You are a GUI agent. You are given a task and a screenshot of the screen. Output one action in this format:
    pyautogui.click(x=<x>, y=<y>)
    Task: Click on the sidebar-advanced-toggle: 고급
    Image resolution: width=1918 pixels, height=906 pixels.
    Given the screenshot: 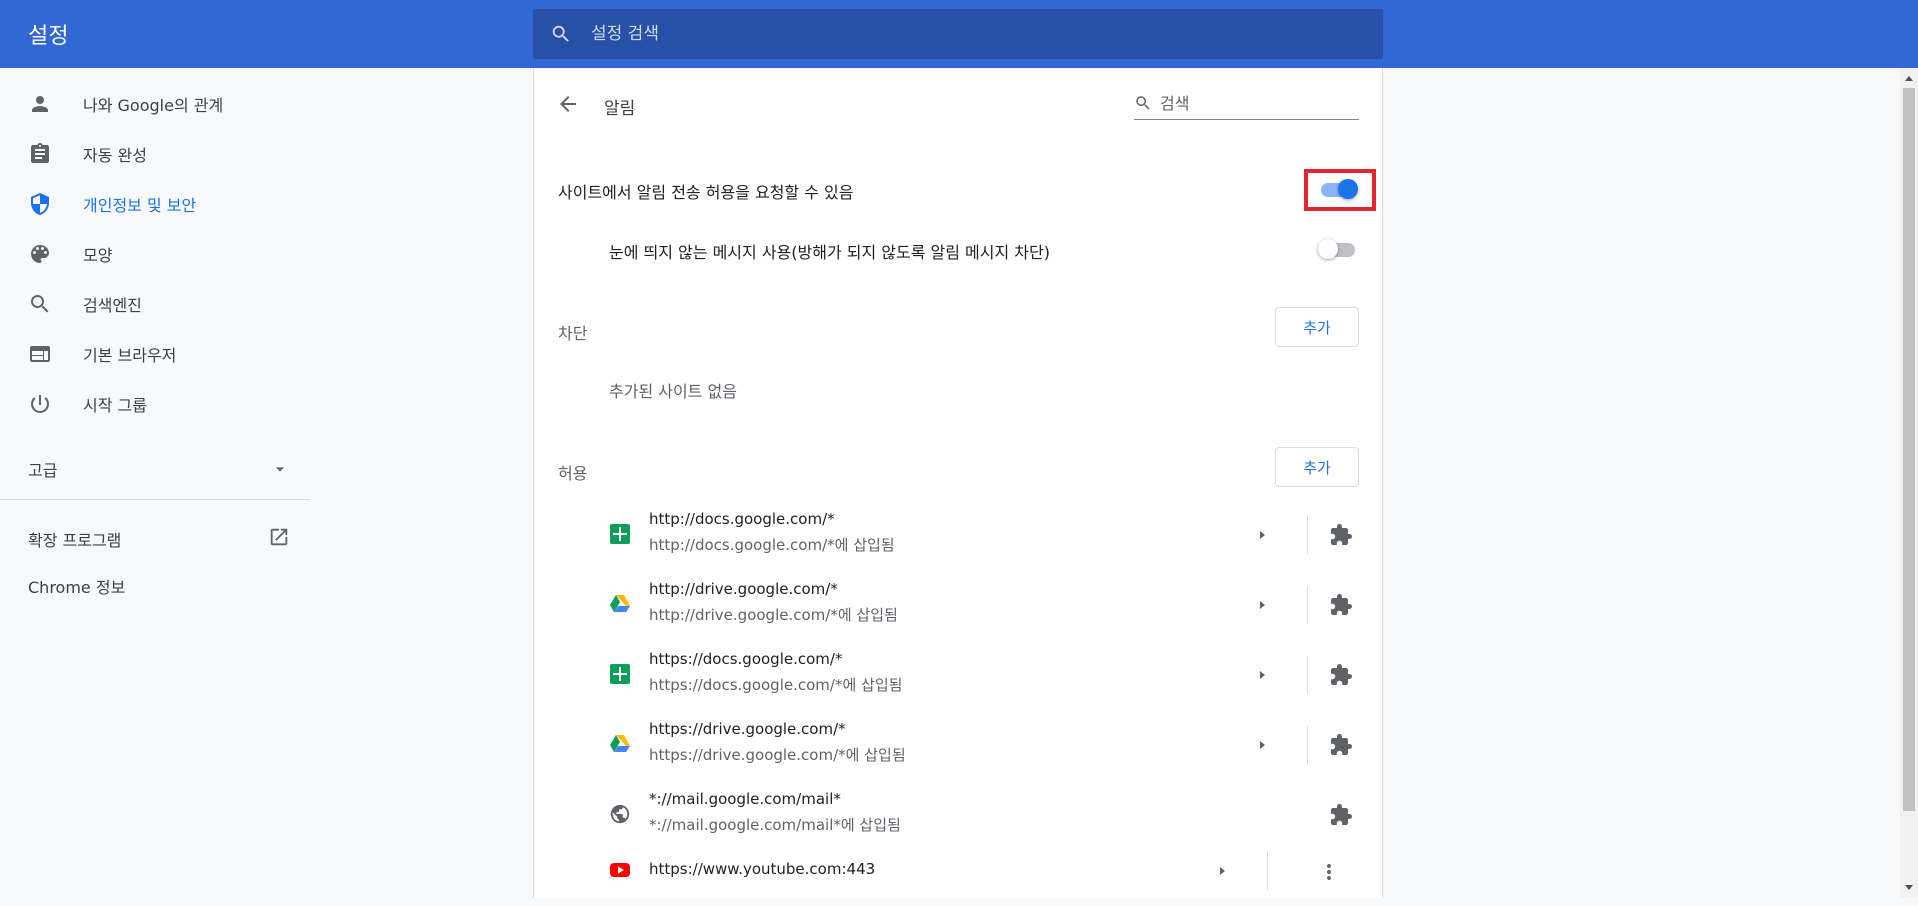 What is the action you would take?
    pyautogui.click(x=159, y=468)
    